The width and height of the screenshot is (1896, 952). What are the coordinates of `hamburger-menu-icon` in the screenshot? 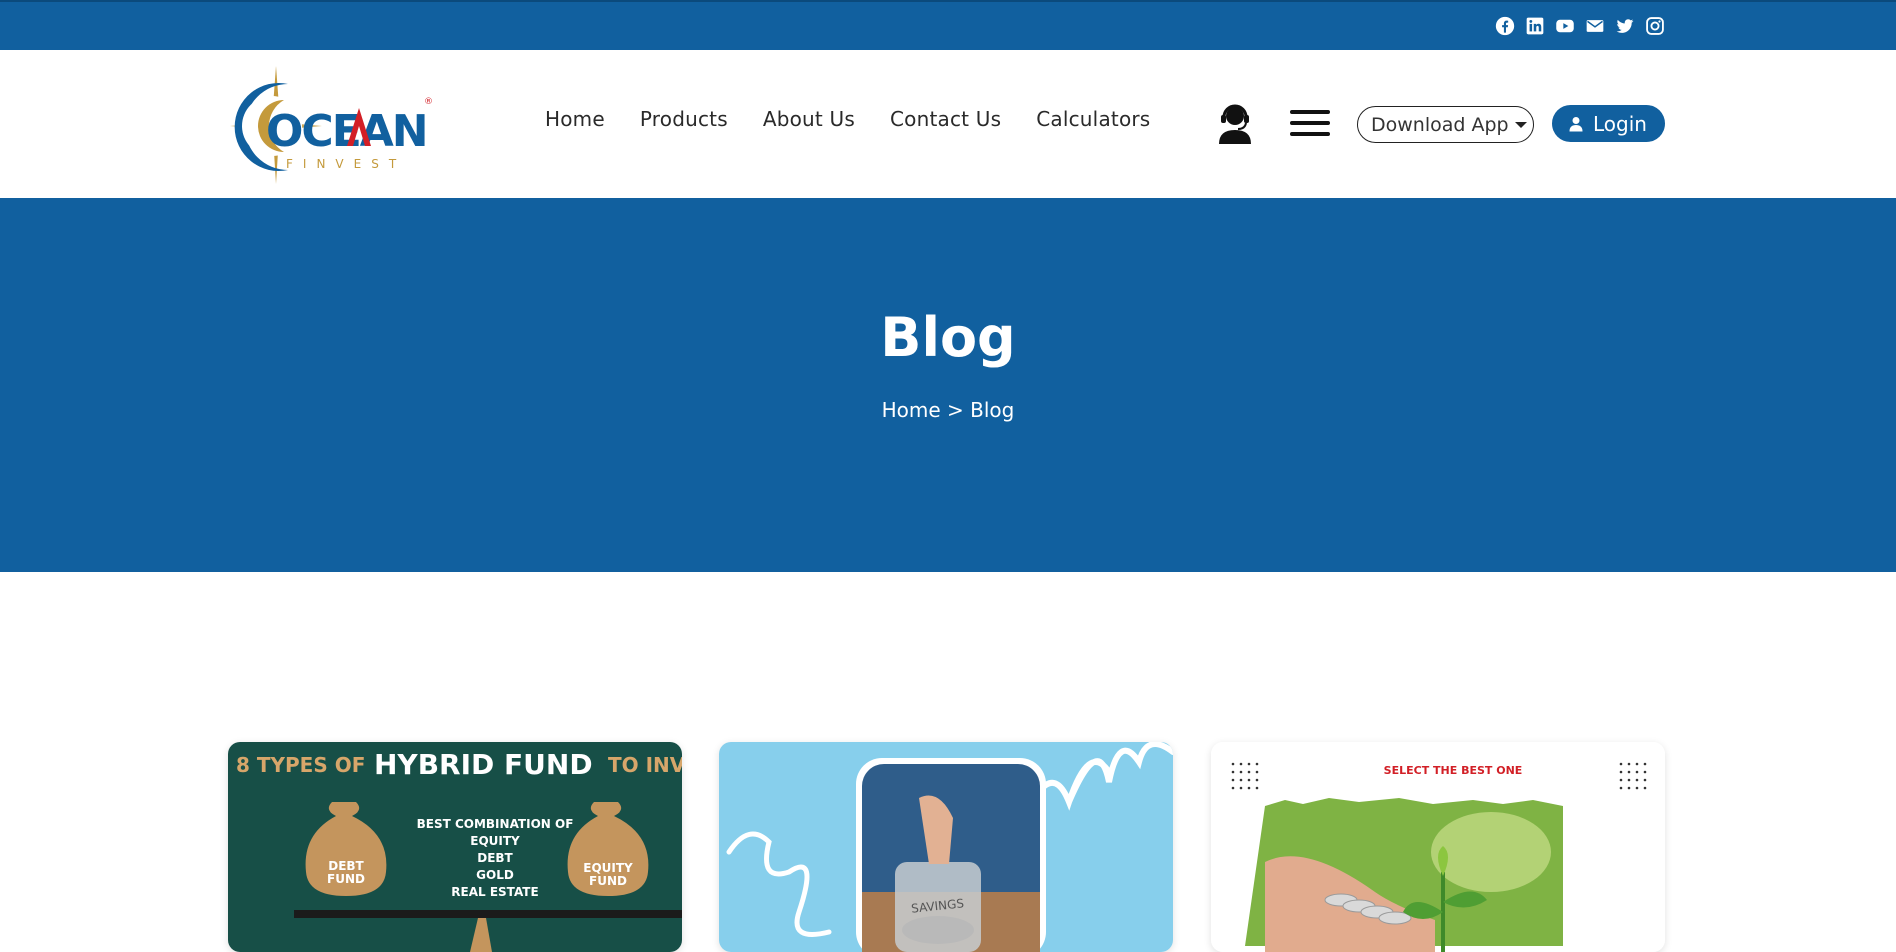 It's located at (1310, 124).